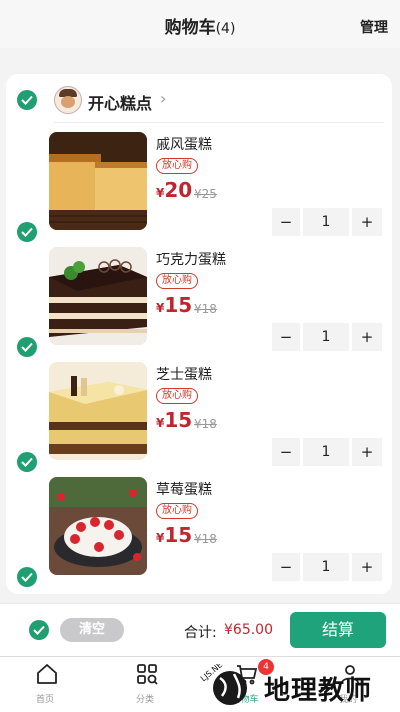 Image resolution: width=400 pixels, height=712 pixels. I want to click on watermark-text: 地理教师, so click(318, 691).